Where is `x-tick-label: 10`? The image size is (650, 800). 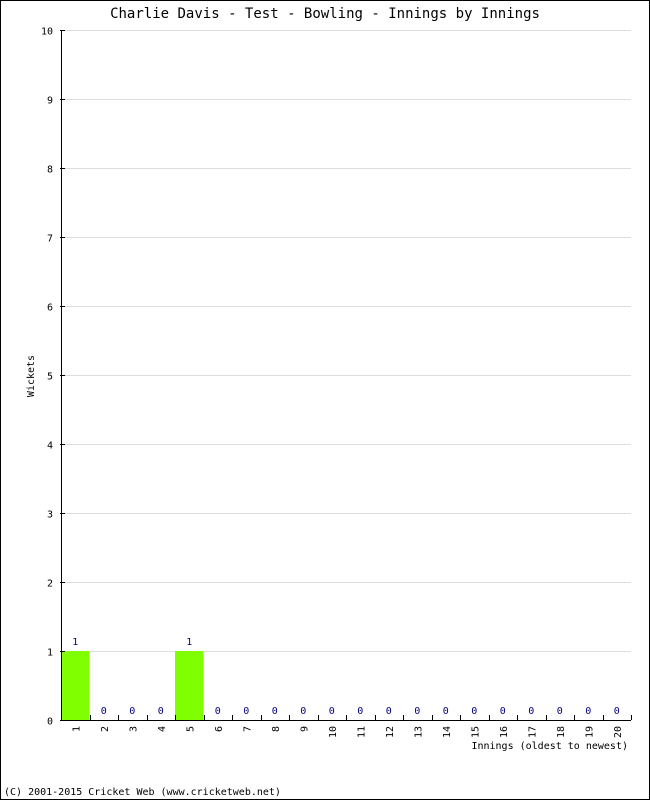
x-tick-label: 10 is located at coordinates (333, 732).